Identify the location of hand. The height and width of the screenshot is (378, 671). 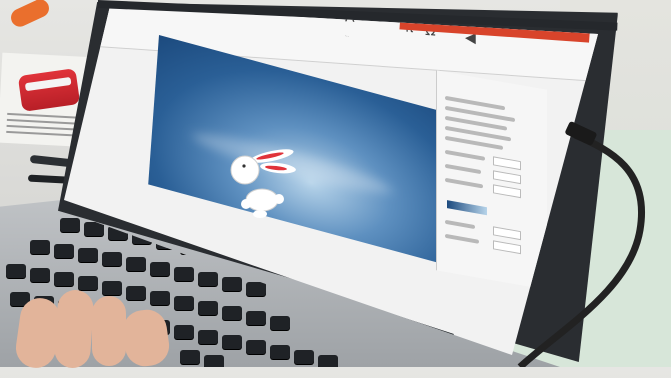
(98, 333).